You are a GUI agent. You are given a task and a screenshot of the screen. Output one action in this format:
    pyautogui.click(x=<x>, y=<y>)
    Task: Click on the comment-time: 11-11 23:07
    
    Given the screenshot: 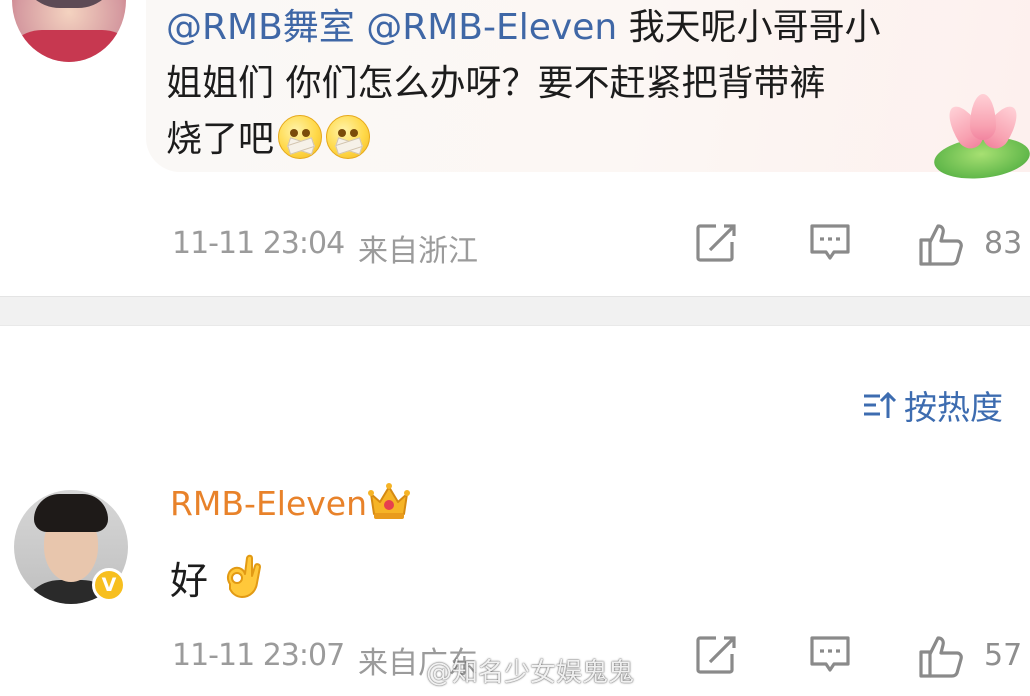 What is the action you would take?
    pyautogui.click(x=258, y=655)
    